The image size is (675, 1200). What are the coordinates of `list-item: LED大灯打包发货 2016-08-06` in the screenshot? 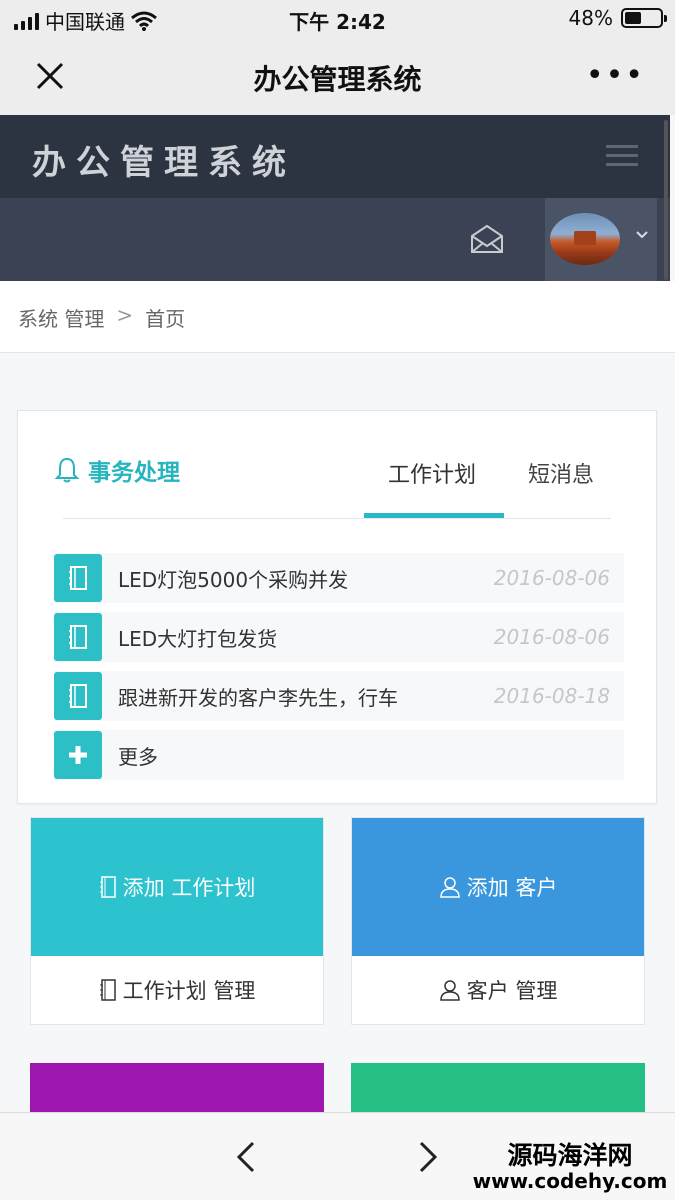 It's located at (339, 637).